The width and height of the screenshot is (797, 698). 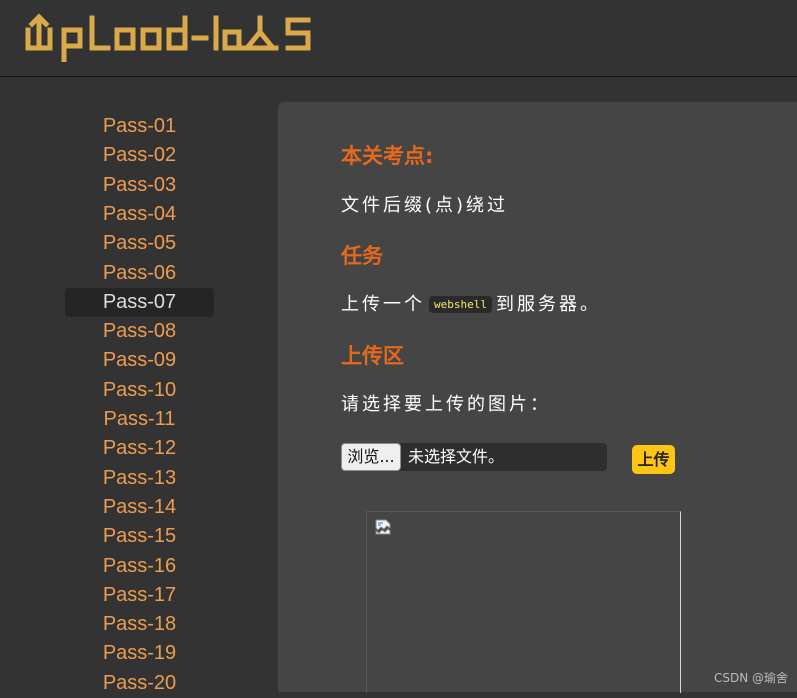 I want to click on task-heading: 任务, so click(x=362, y=255).